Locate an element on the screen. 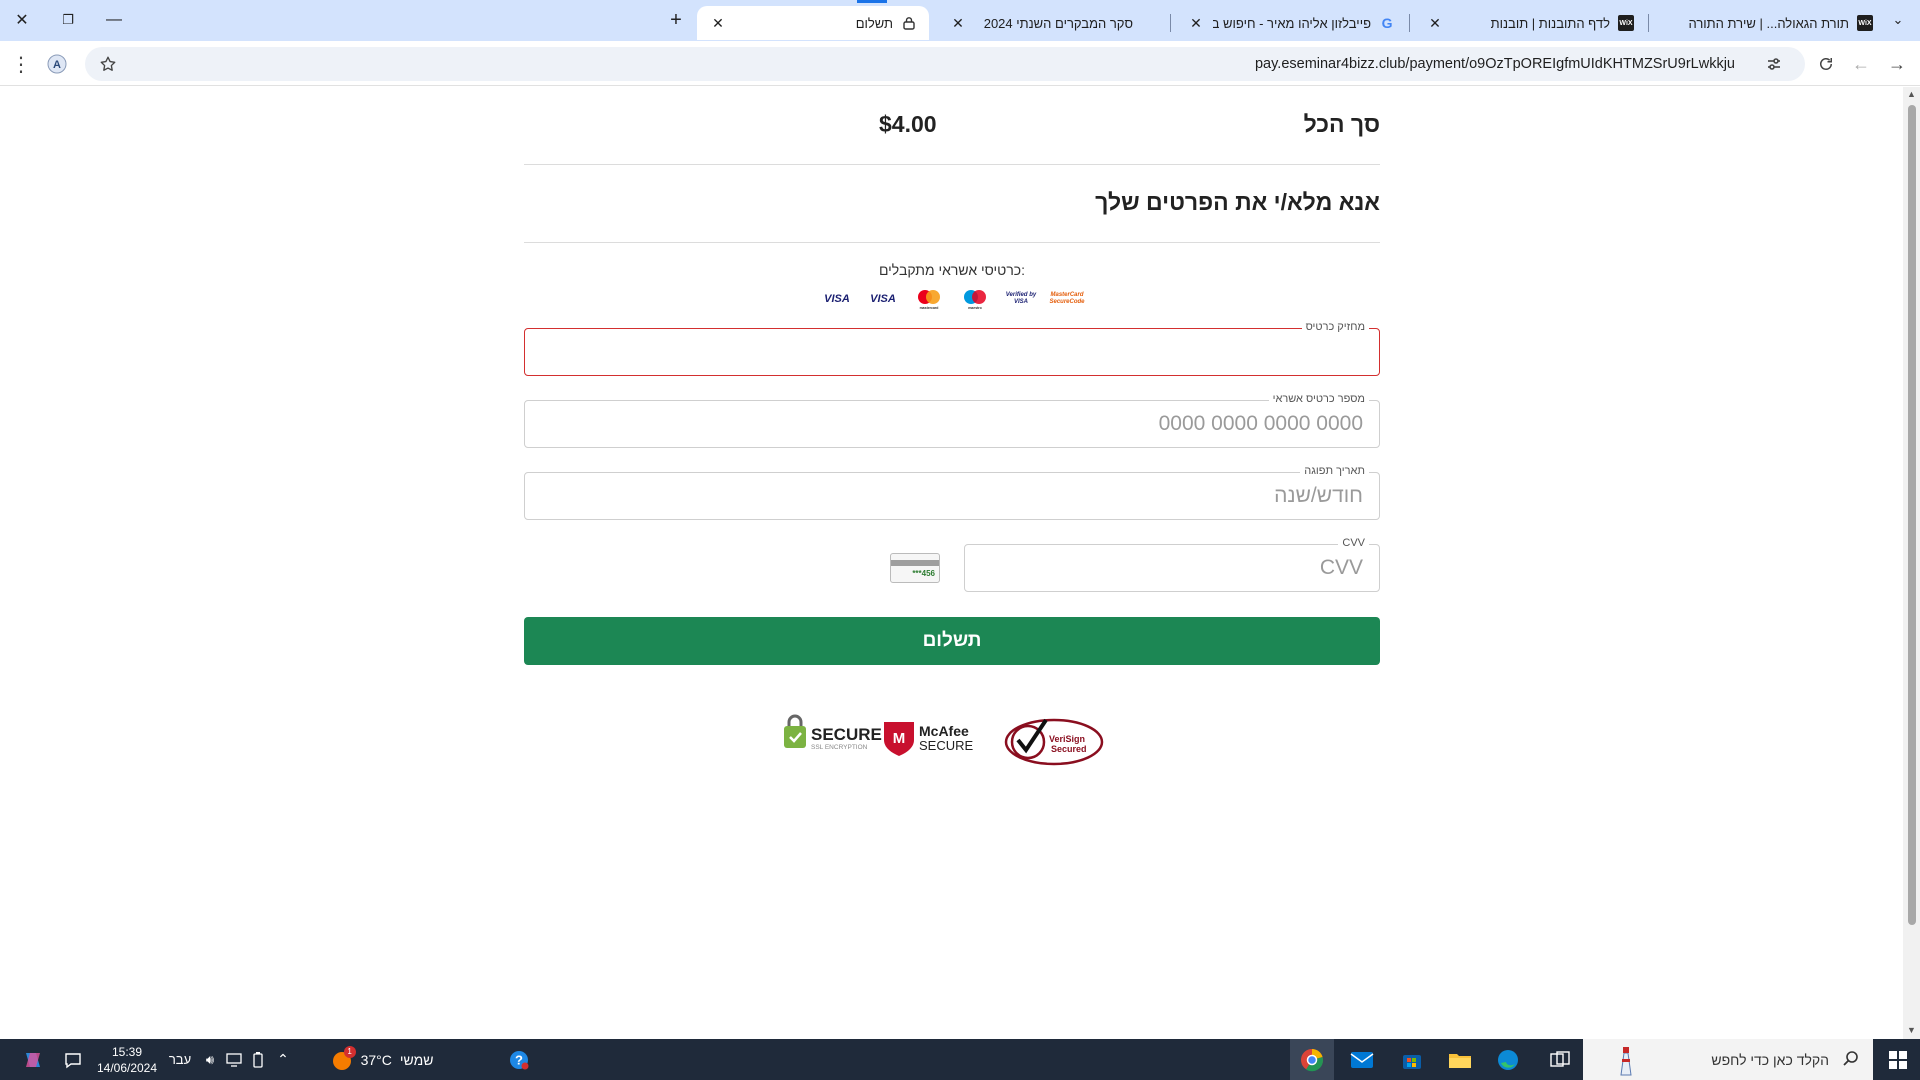 The height and width of the screenshot is (1080, 1920). file-explorer-icon is located at coordinates (1460, 1059).